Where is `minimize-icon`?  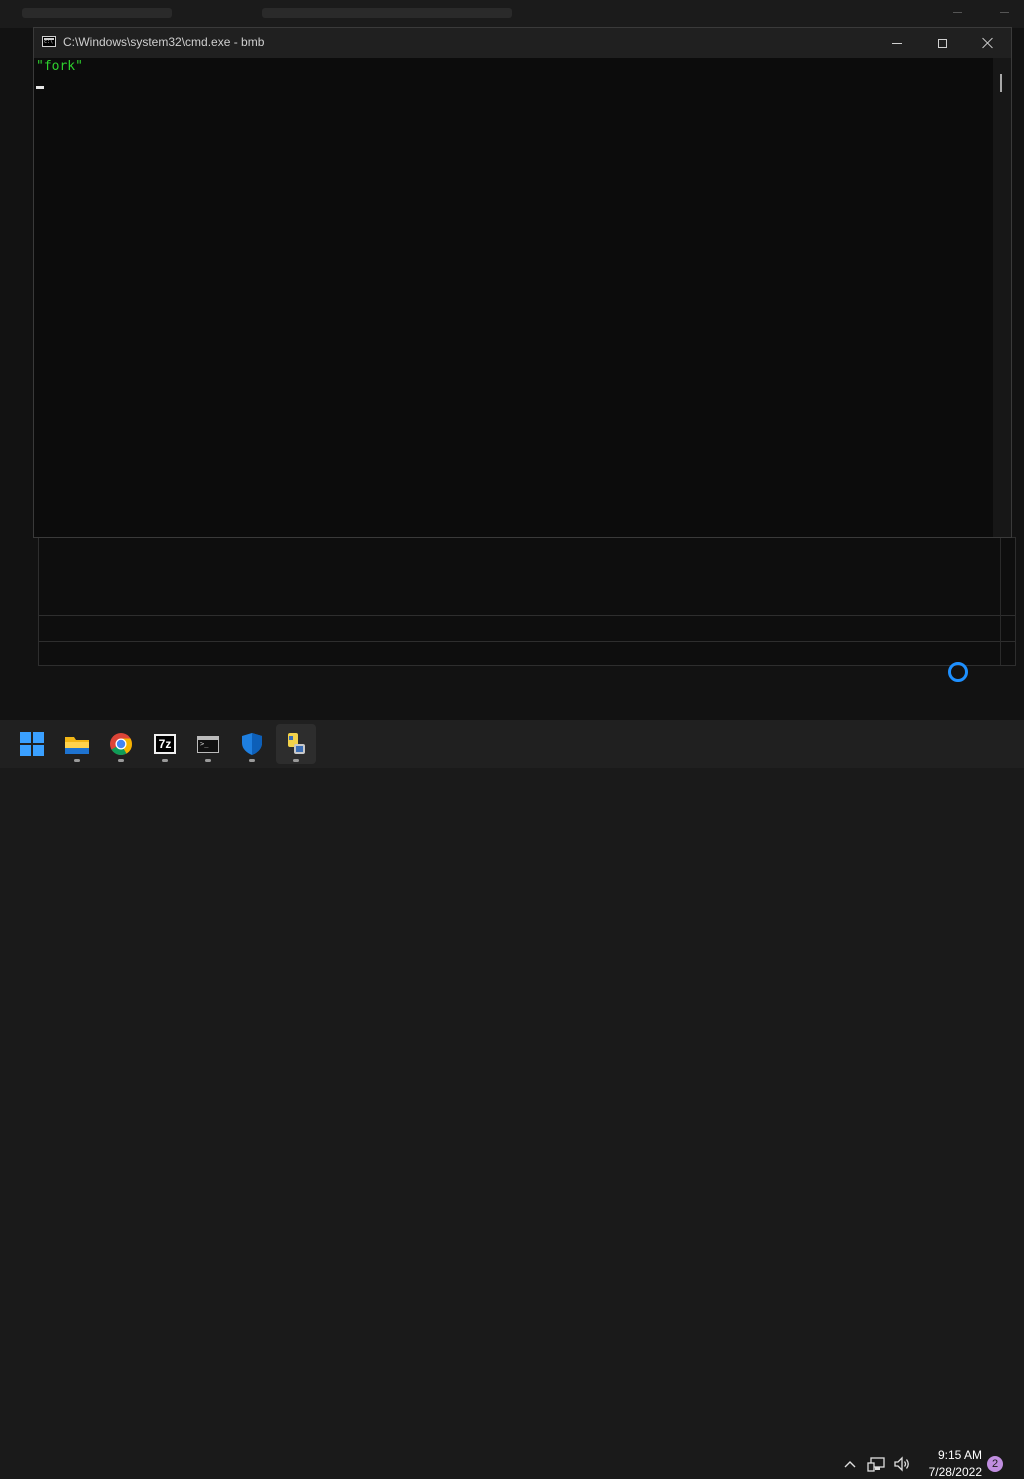
minimize-icon is located at coordinates (897, 43).